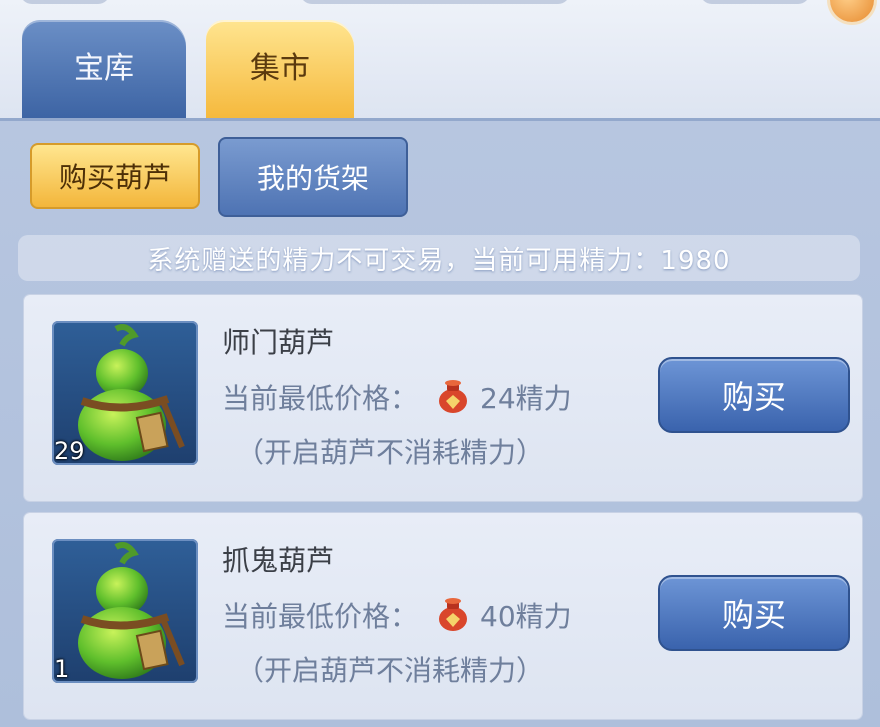 The image size is (880, 727). Describe the element at coordinates (439, 258) in the screenshot. I see `energy-notice: 系统赠送的精力不可交易，当前可用精力：1980` at that location.